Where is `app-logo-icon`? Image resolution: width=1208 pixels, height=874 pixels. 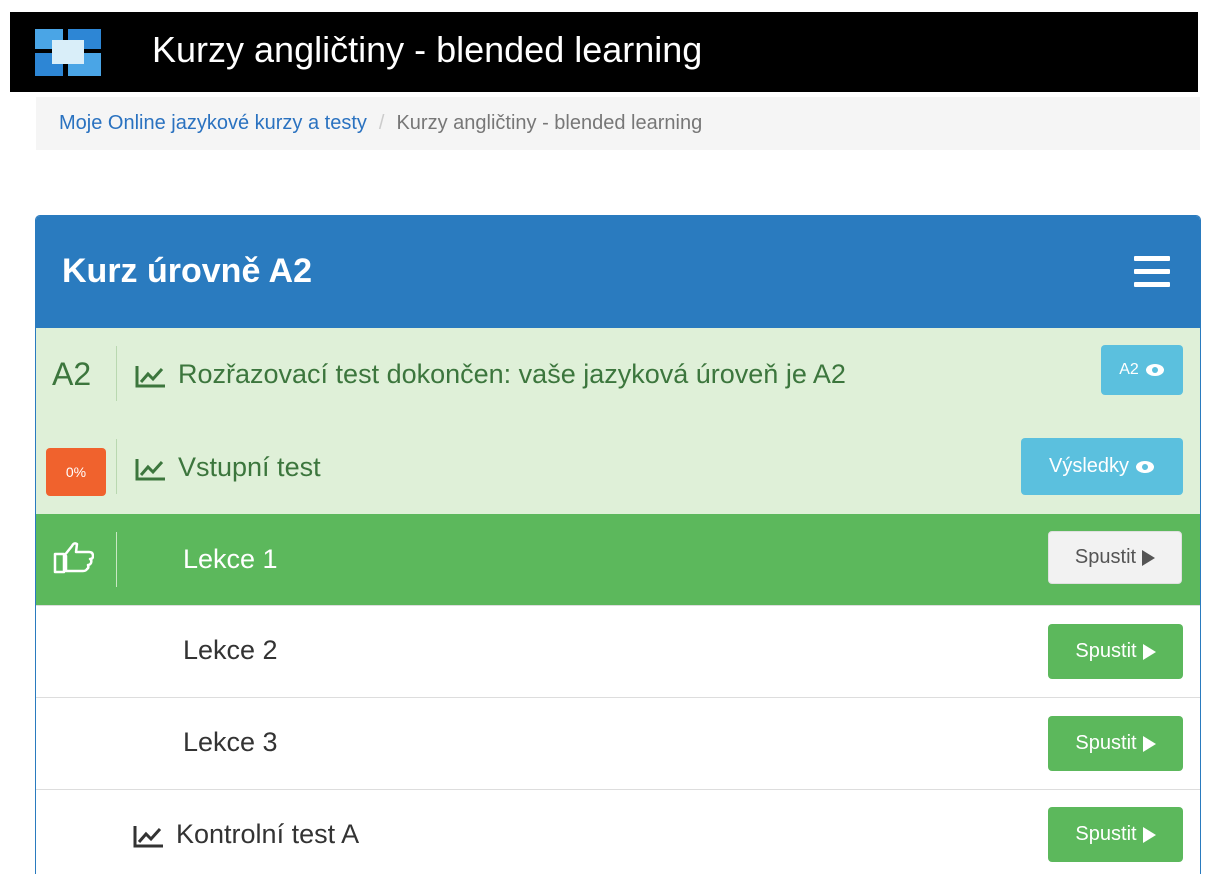 app-logo-icon is located at coordinates (68, 52).